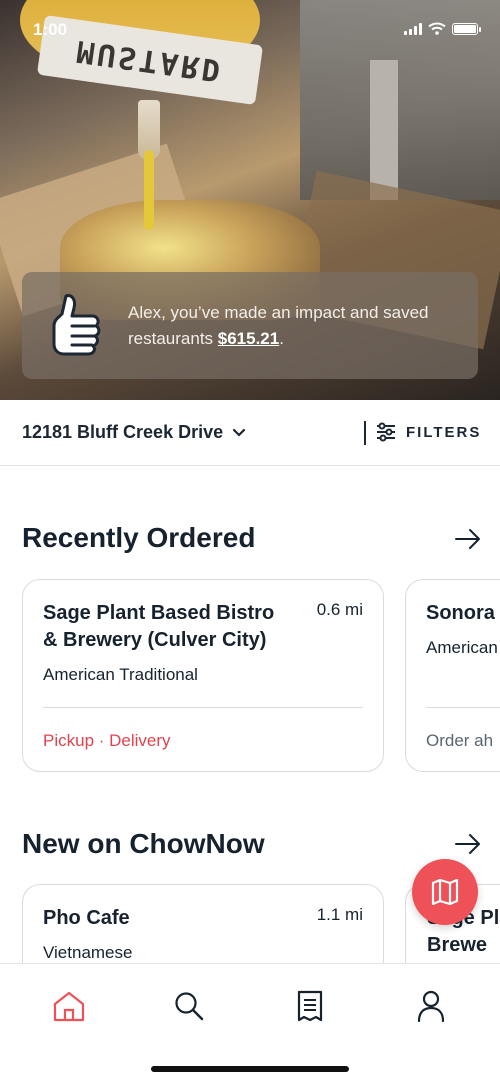  What do you see at coordinates (107, 740) in the screenshot?
I see `order-modes: Pickup · Delivery` at bounding box center [107, 740].